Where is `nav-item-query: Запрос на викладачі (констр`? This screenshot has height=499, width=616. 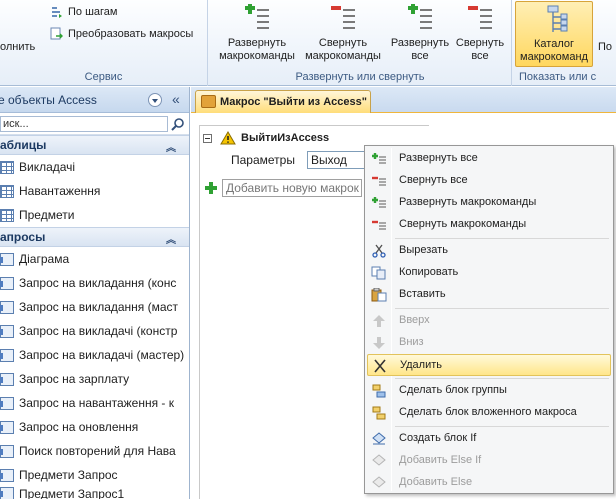 nav-item-query: Запрос на викладачі (констр is located at coordinates (94, 331).